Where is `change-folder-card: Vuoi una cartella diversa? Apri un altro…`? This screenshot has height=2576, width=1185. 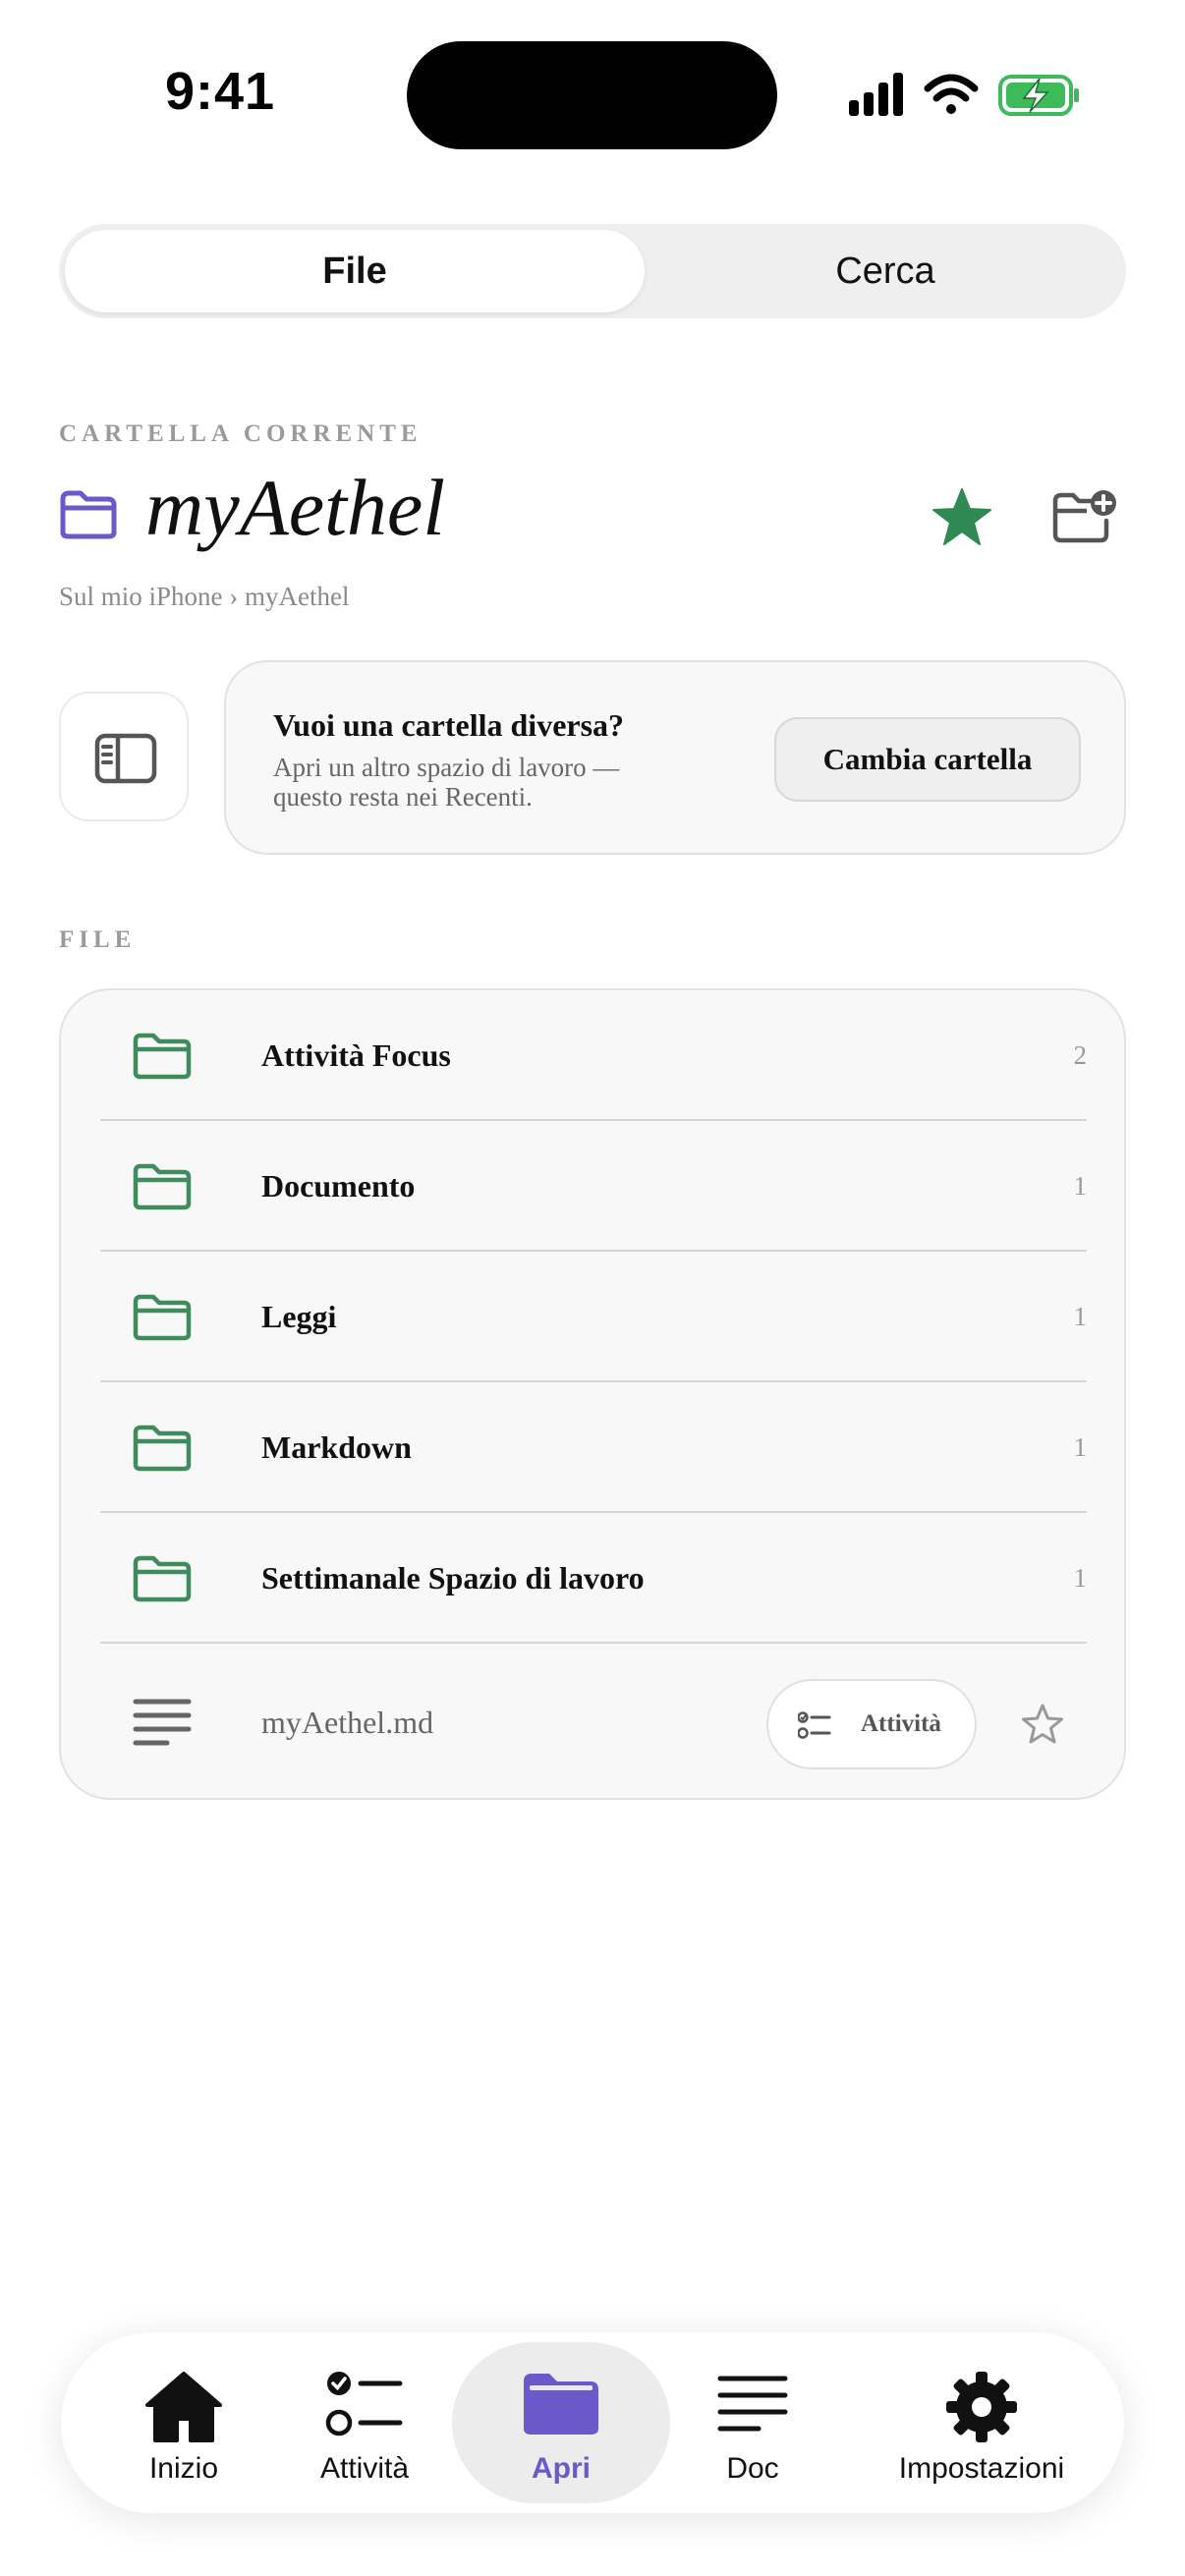
change-folder-card: Vuoi una cartella diversa? Apri un altro… is located at coordinates (675, 757).